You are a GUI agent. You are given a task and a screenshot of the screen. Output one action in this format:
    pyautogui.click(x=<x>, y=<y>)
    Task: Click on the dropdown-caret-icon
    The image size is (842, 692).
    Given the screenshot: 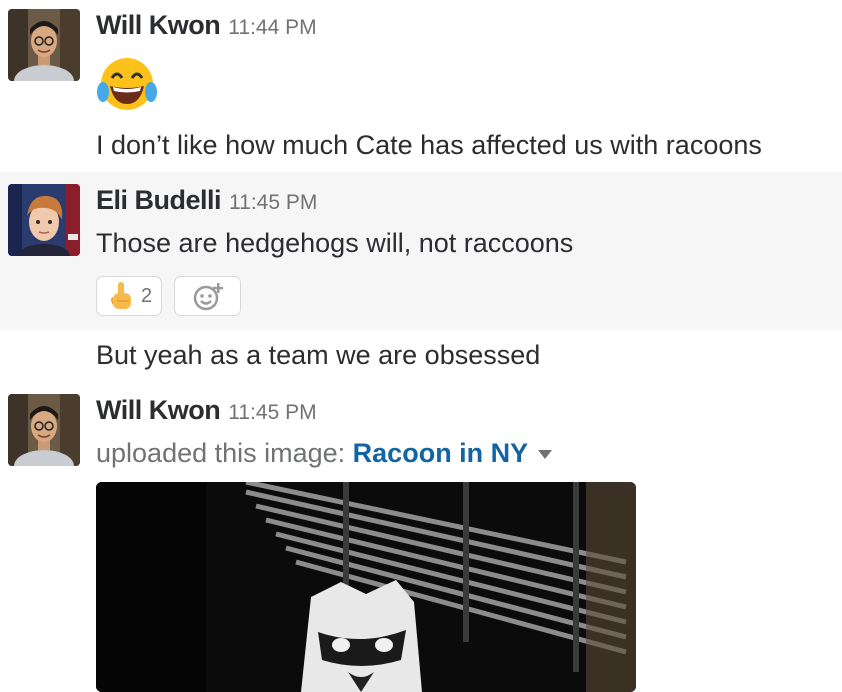 What is the action you would take?
    pyautogui.click(x=545, y=455)
    